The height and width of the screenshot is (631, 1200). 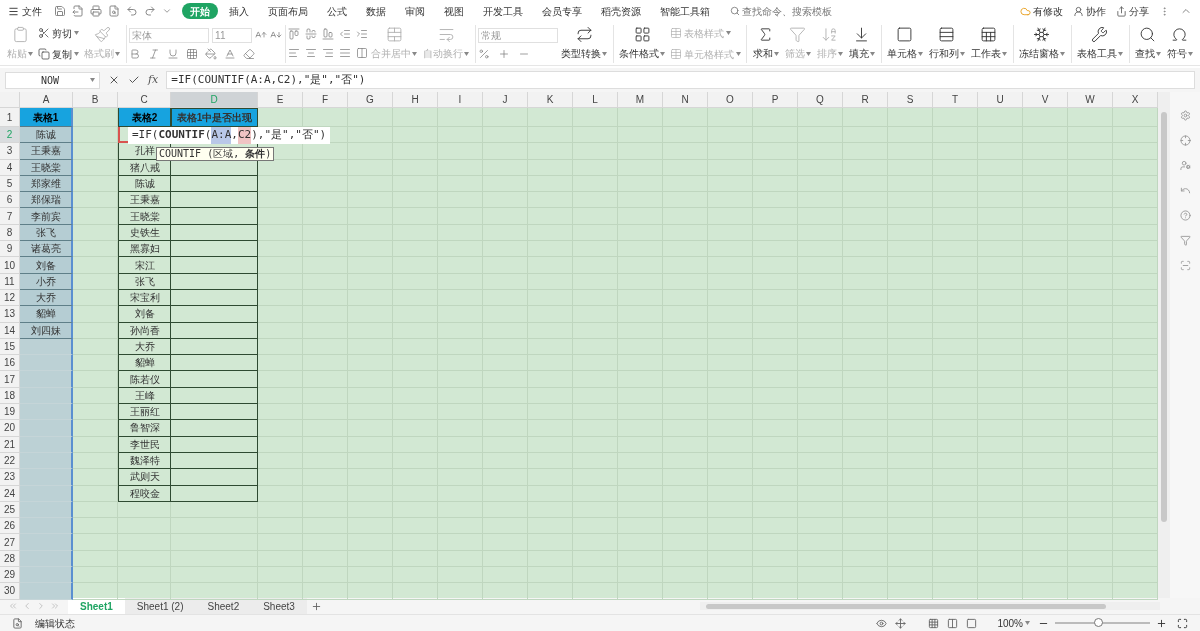 What do you see at coordinates (58, 54) in the screenshot?
I see `ribbon-button: 复制` at bounding box center [58, 54].